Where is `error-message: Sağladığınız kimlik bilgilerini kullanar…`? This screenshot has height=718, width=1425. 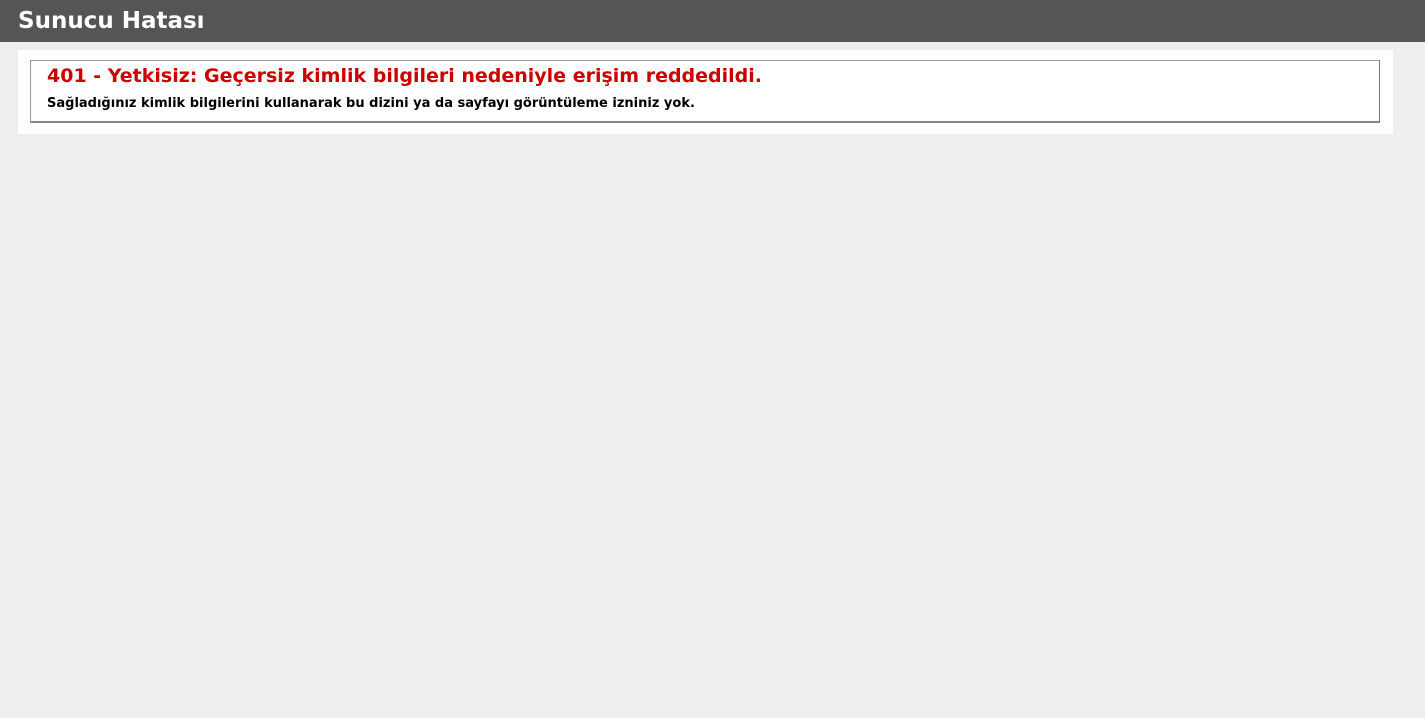 error-message: Sağladığınız kimlik bilgilerini kullanar… is located at coordinates (371, 103).